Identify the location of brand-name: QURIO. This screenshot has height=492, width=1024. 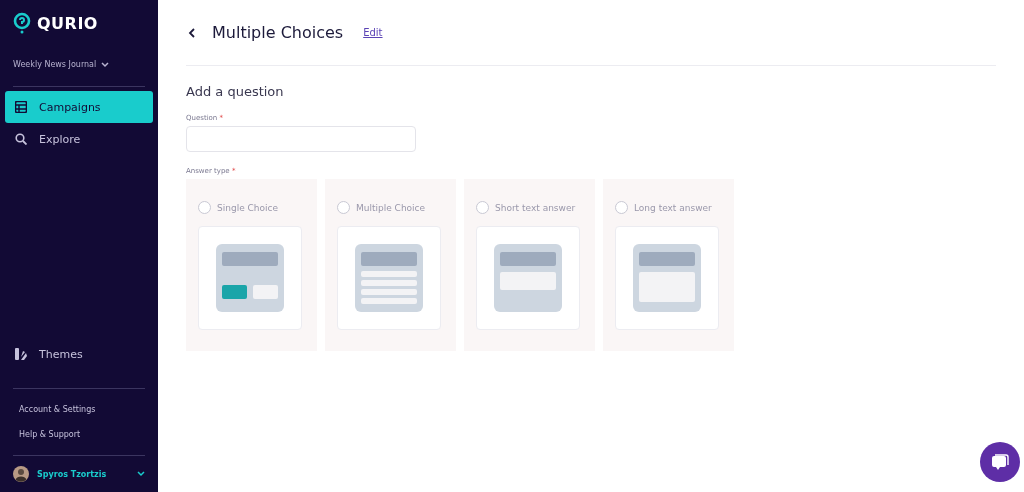
(67, 23).